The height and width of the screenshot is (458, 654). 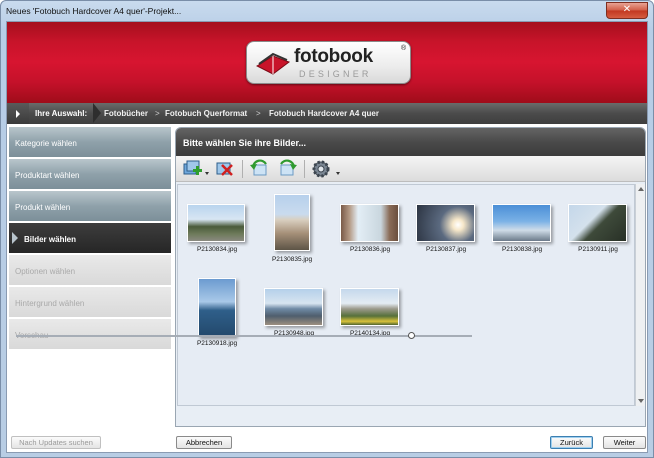 I want to click on logo-wordmark: fotobook, so click(x=333, y=56).